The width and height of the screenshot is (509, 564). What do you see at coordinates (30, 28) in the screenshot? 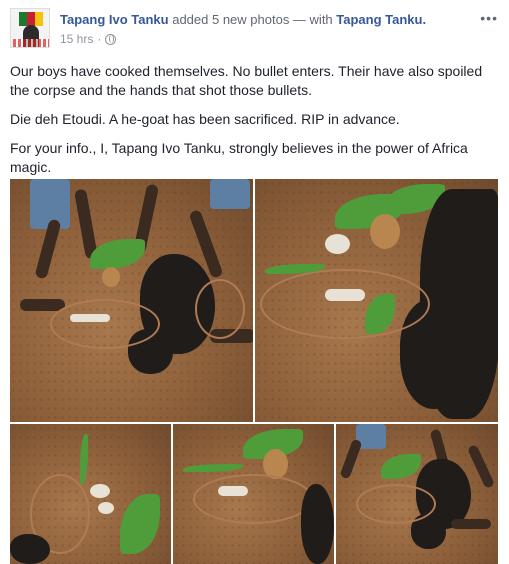
I see `avatar` at bounding box center [30, 28].